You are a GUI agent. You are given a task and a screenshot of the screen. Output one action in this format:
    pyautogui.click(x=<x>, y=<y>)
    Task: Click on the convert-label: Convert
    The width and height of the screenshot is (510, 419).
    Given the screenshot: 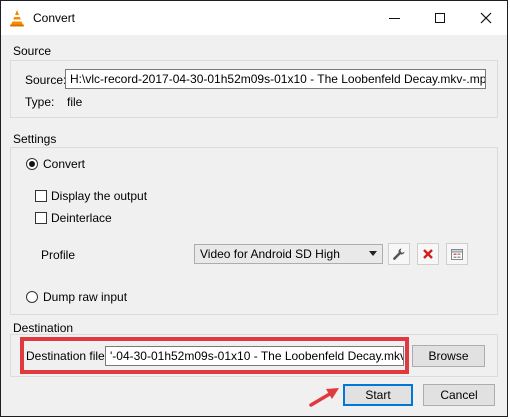 What is the action you would take?
    pyautogui.click(x=64, y=164)
    